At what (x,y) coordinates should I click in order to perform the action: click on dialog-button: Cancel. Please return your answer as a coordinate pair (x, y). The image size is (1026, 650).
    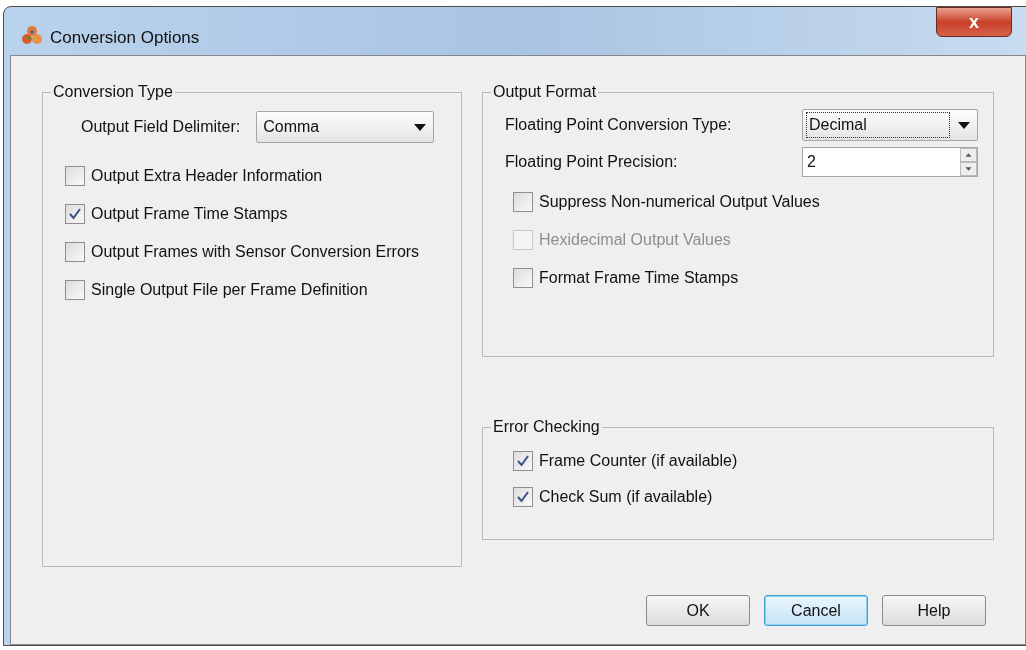
    Looking at the image, I should click on (816, 610).